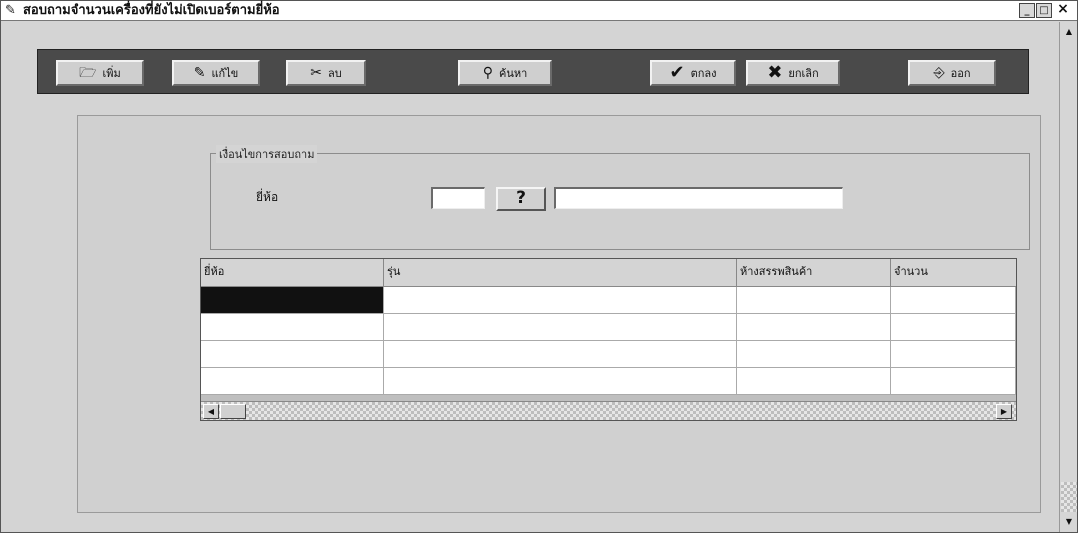 This screenshot has width=1078, height=533. I want to click on delete-button-label: ลบ, so click(335, 73).